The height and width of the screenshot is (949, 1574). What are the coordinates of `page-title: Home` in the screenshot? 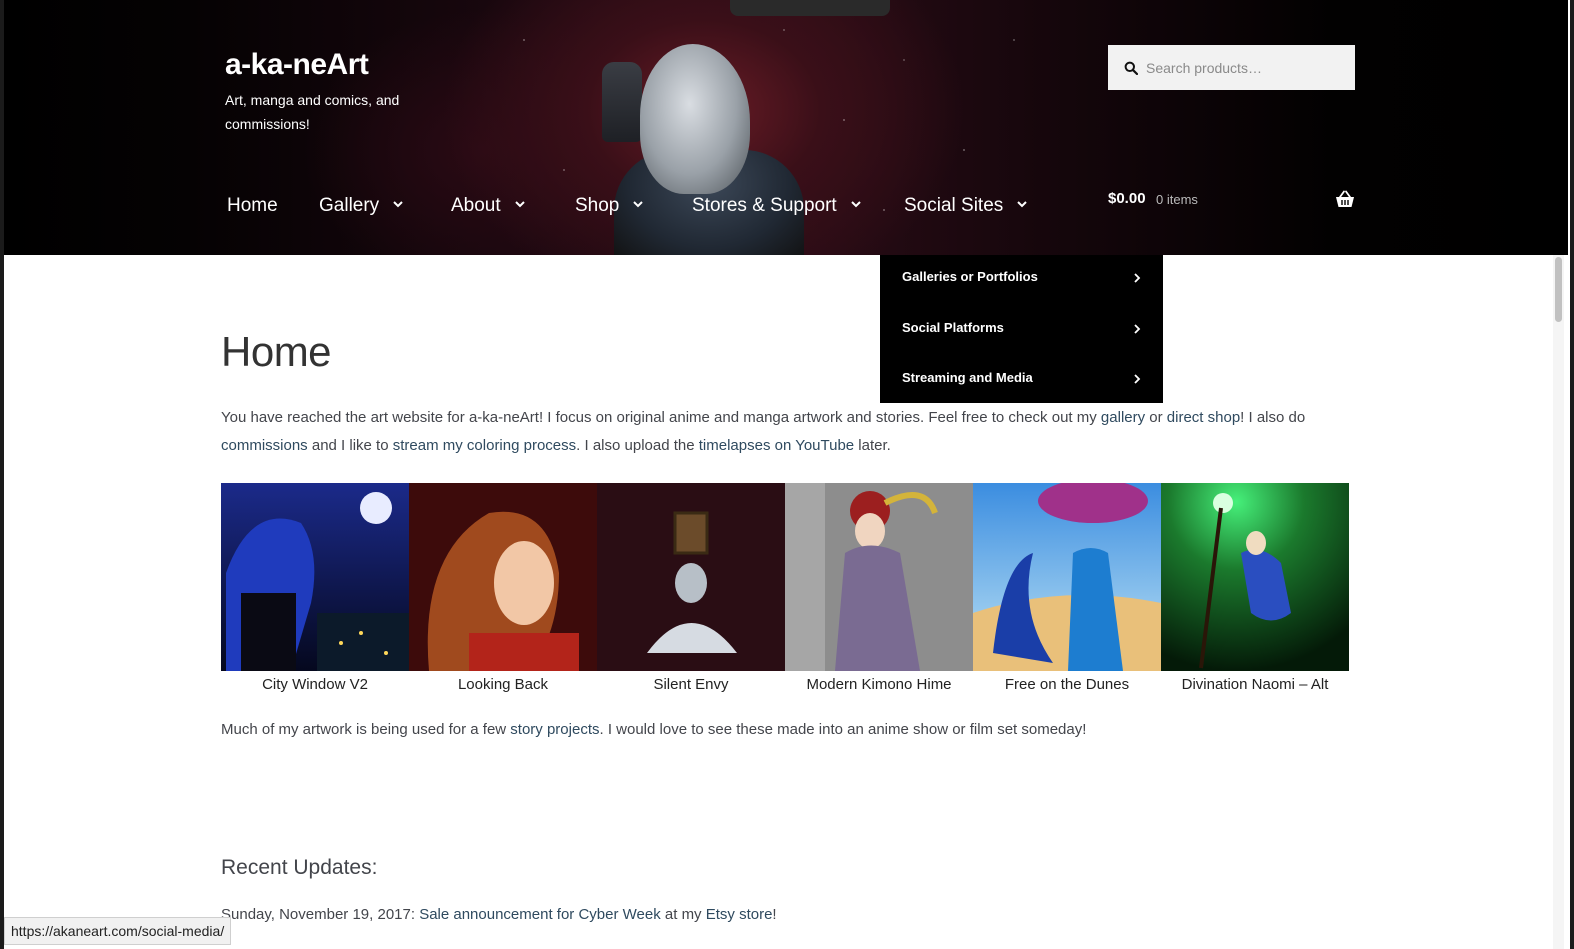 It's located at (276, 351).